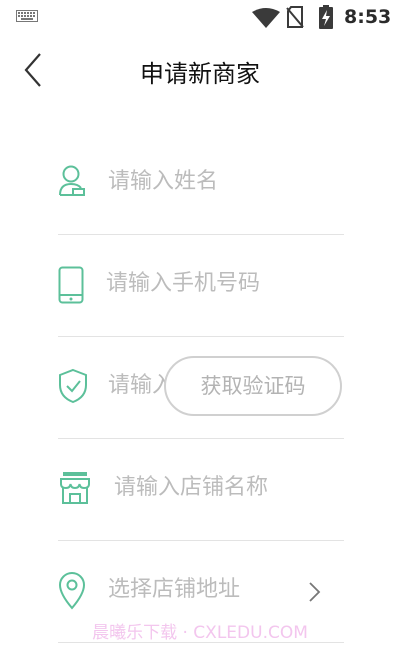 Image resolution: width=400 pixels, height=650 pixels. Describe the element at coordinates (200, 17) in the screenshot. I see `status-bar: 8:53` at that location.